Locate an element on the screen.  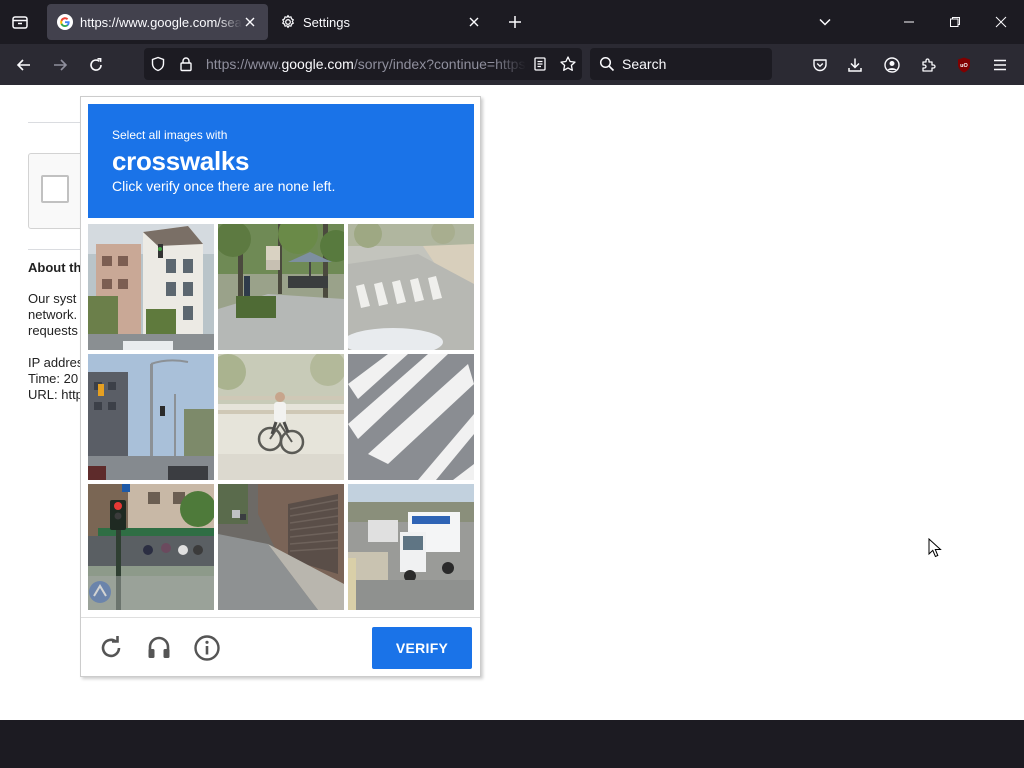
tab-google-search: https://www.google.com/sear is located at coordinates (157, 22).